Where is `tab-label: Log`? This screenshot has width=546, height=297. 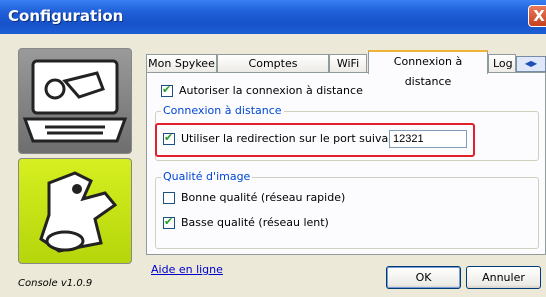 tab-label: Log is located at coordinates (503, 63).